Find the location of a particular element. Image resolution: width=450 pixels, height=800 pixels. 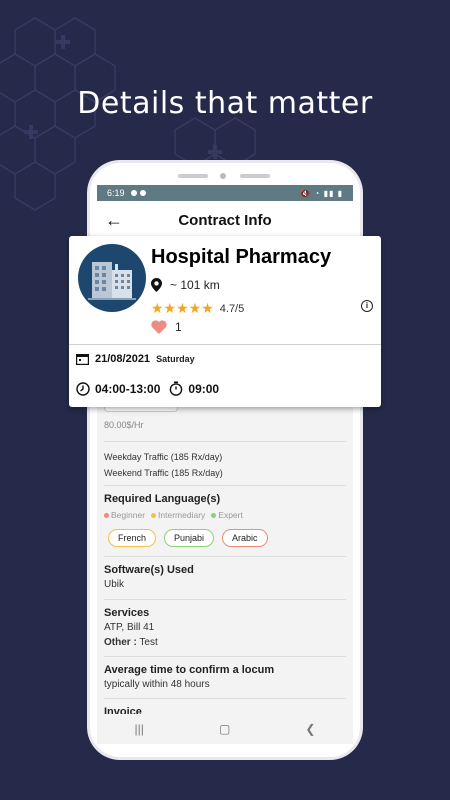

services-label: Services is located at coordinates (127, 613).